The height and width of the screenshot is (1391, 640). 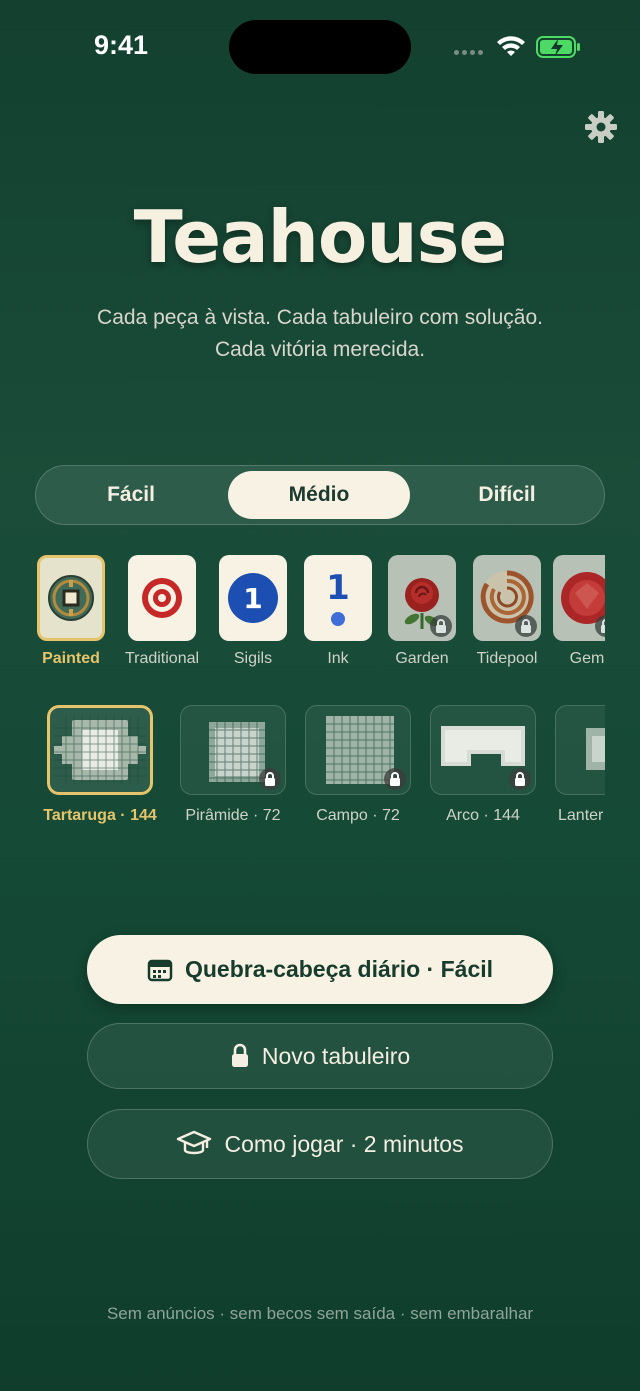 What do you see at coordinates (483, 815) in the screenshot?
I see `layout-label: Arco · 144` at bounding box center [483, 815].